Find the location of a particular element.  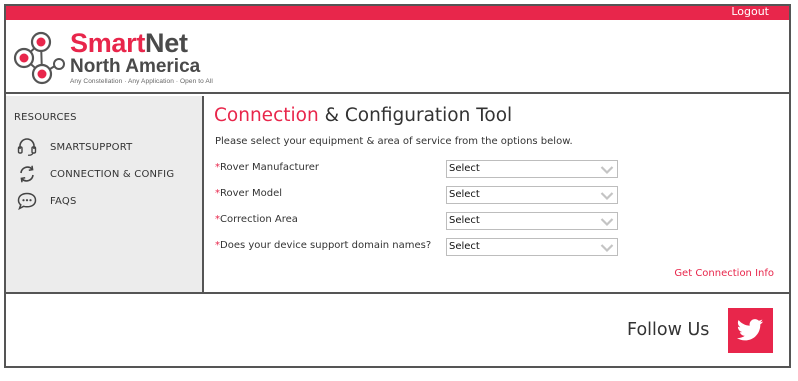

field-label-correction-area: *Correction Area is located at coordinates (256, 219).